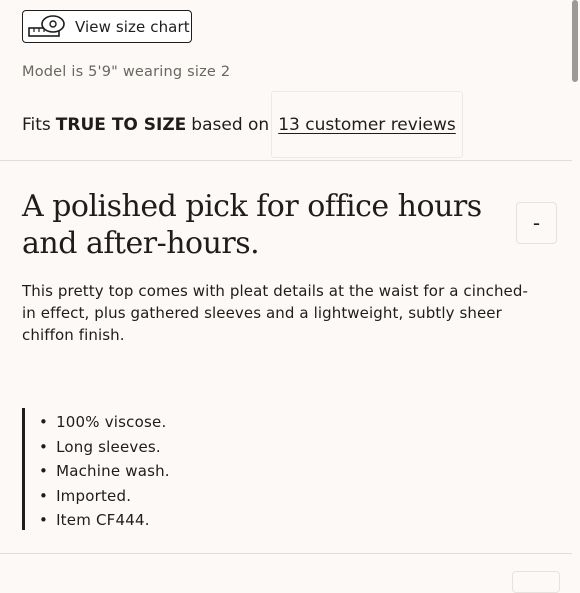 The image size is (580, 593). What do you see at coordinates (132, 26) in the screenshot?
I see `view-size-chart-label: View size chart` at bounding box center [132, 26].